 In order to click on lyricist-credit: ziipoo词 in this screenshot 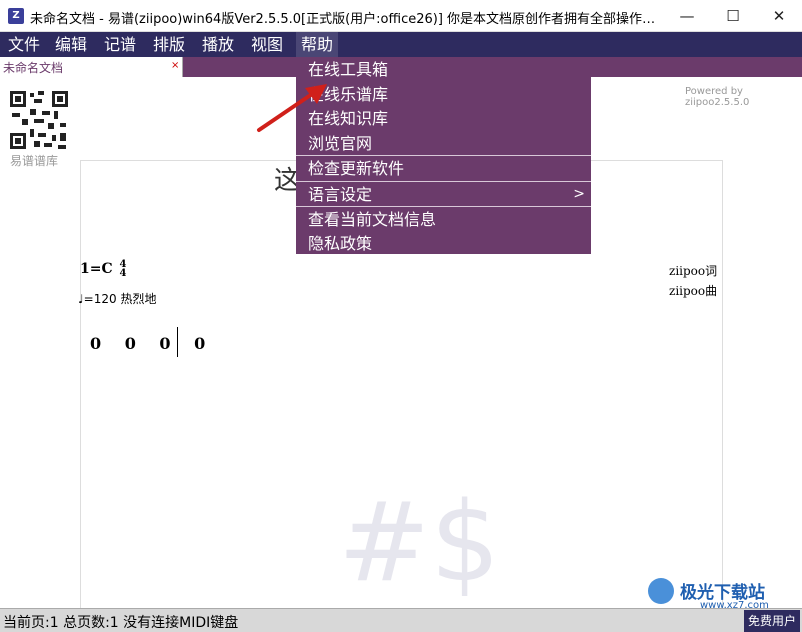, I will do `click(693, 270)`.